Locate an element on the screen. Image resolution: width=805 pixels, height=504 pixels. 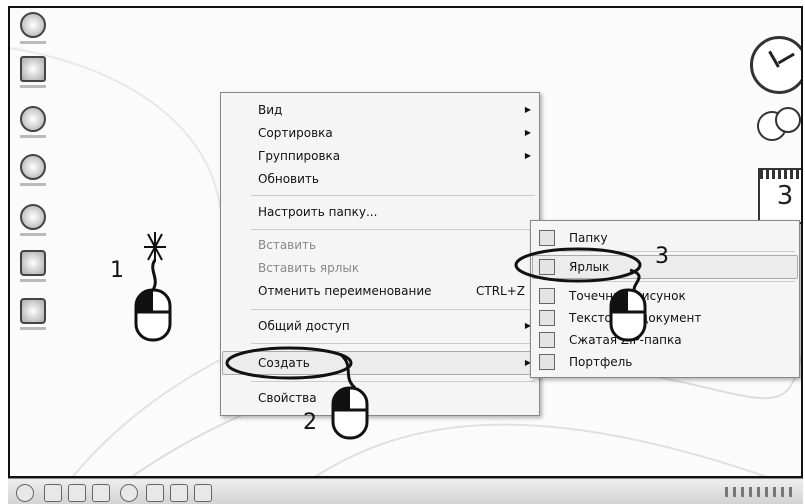
menu-item-label: Свойства is located at coordinates (287, 398).